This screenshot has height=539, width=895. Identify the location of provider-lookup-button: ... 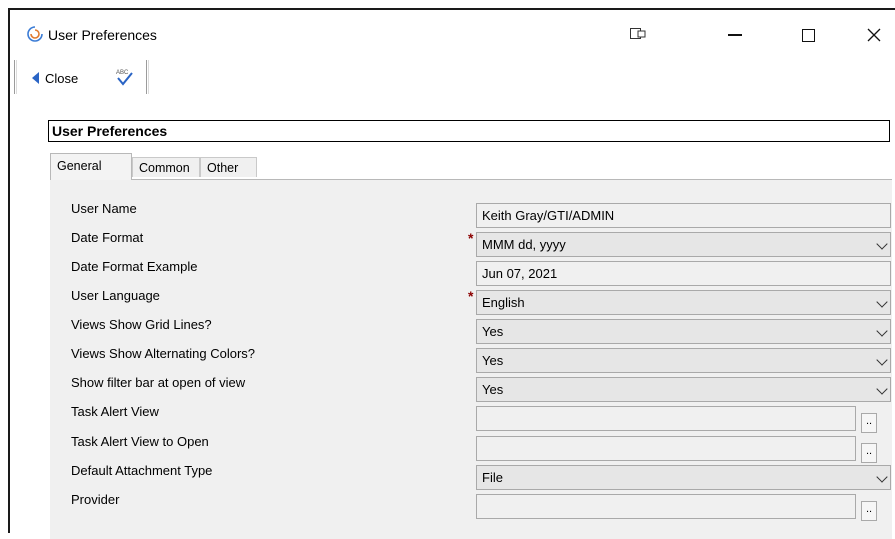
(869, 511).